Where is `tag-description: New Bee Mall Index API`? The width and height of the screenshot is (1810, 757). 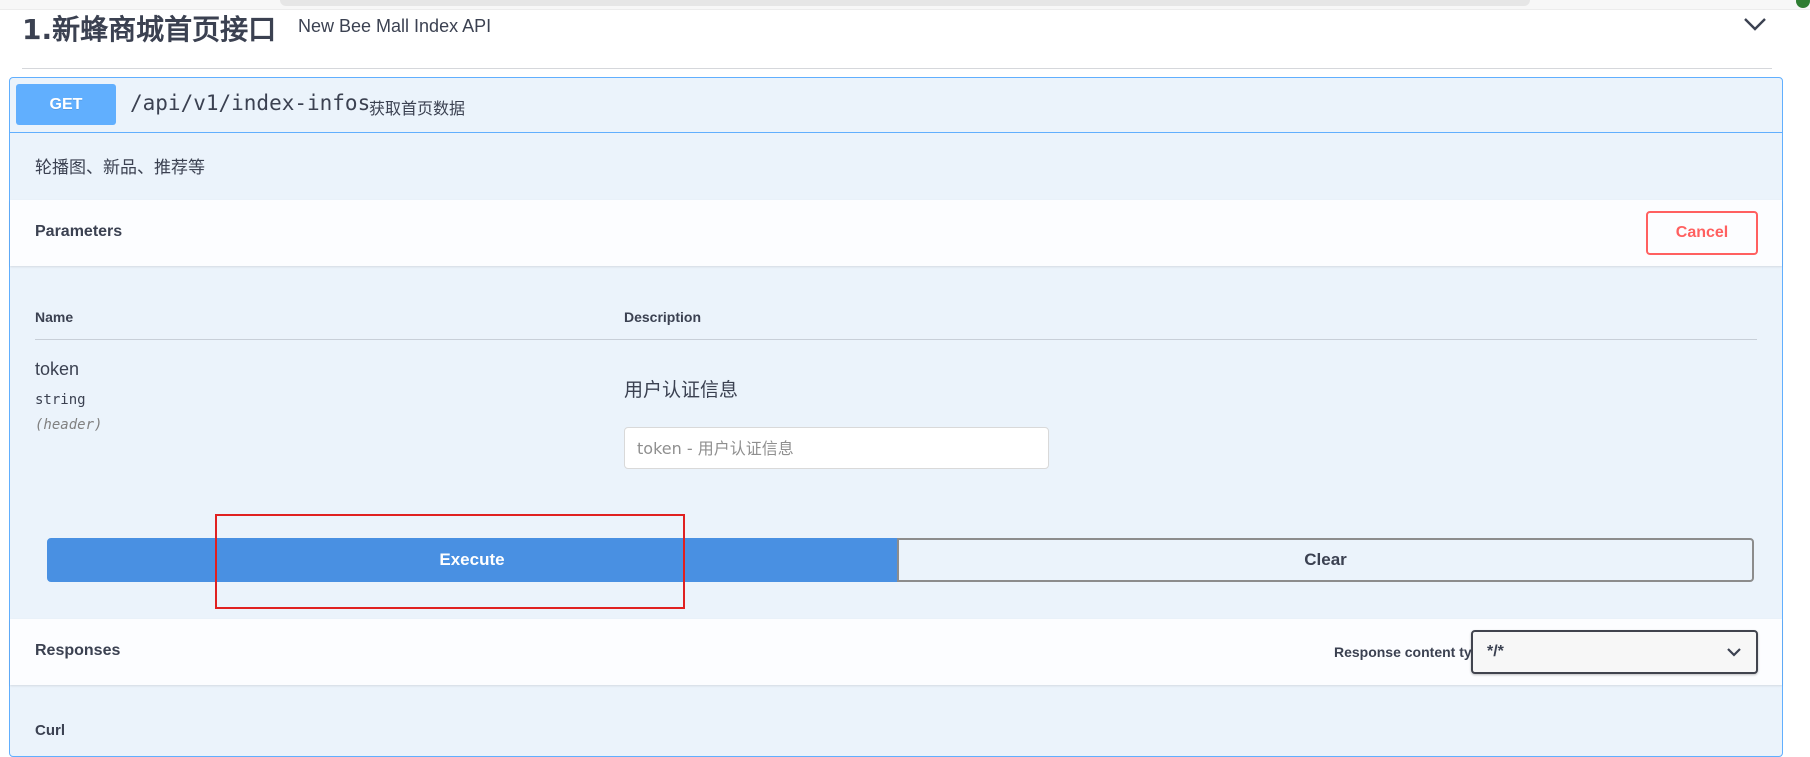 tag-description: New Bee Mall Index API is located at coordinates (395, 26).